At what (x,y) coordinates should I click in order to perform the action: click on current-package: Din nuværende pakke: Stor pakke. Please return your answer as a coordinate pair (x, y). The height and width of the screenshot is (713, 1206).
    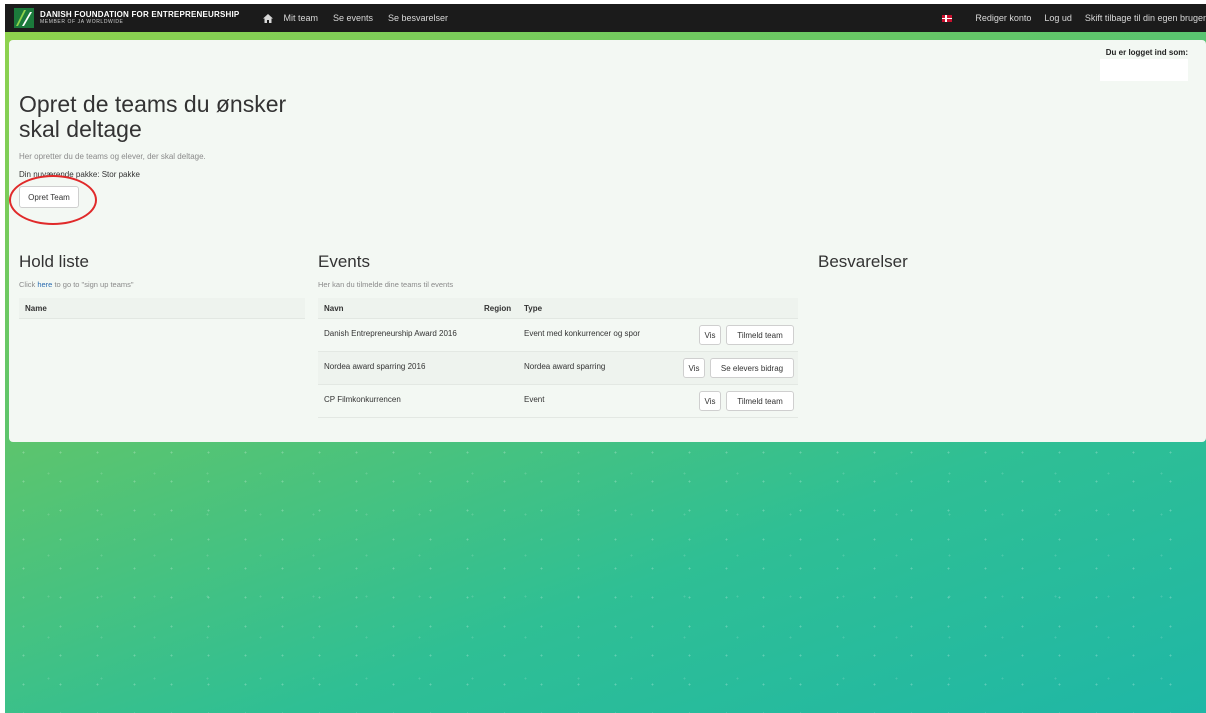
    Looking at the image, I should click on (79, 174).